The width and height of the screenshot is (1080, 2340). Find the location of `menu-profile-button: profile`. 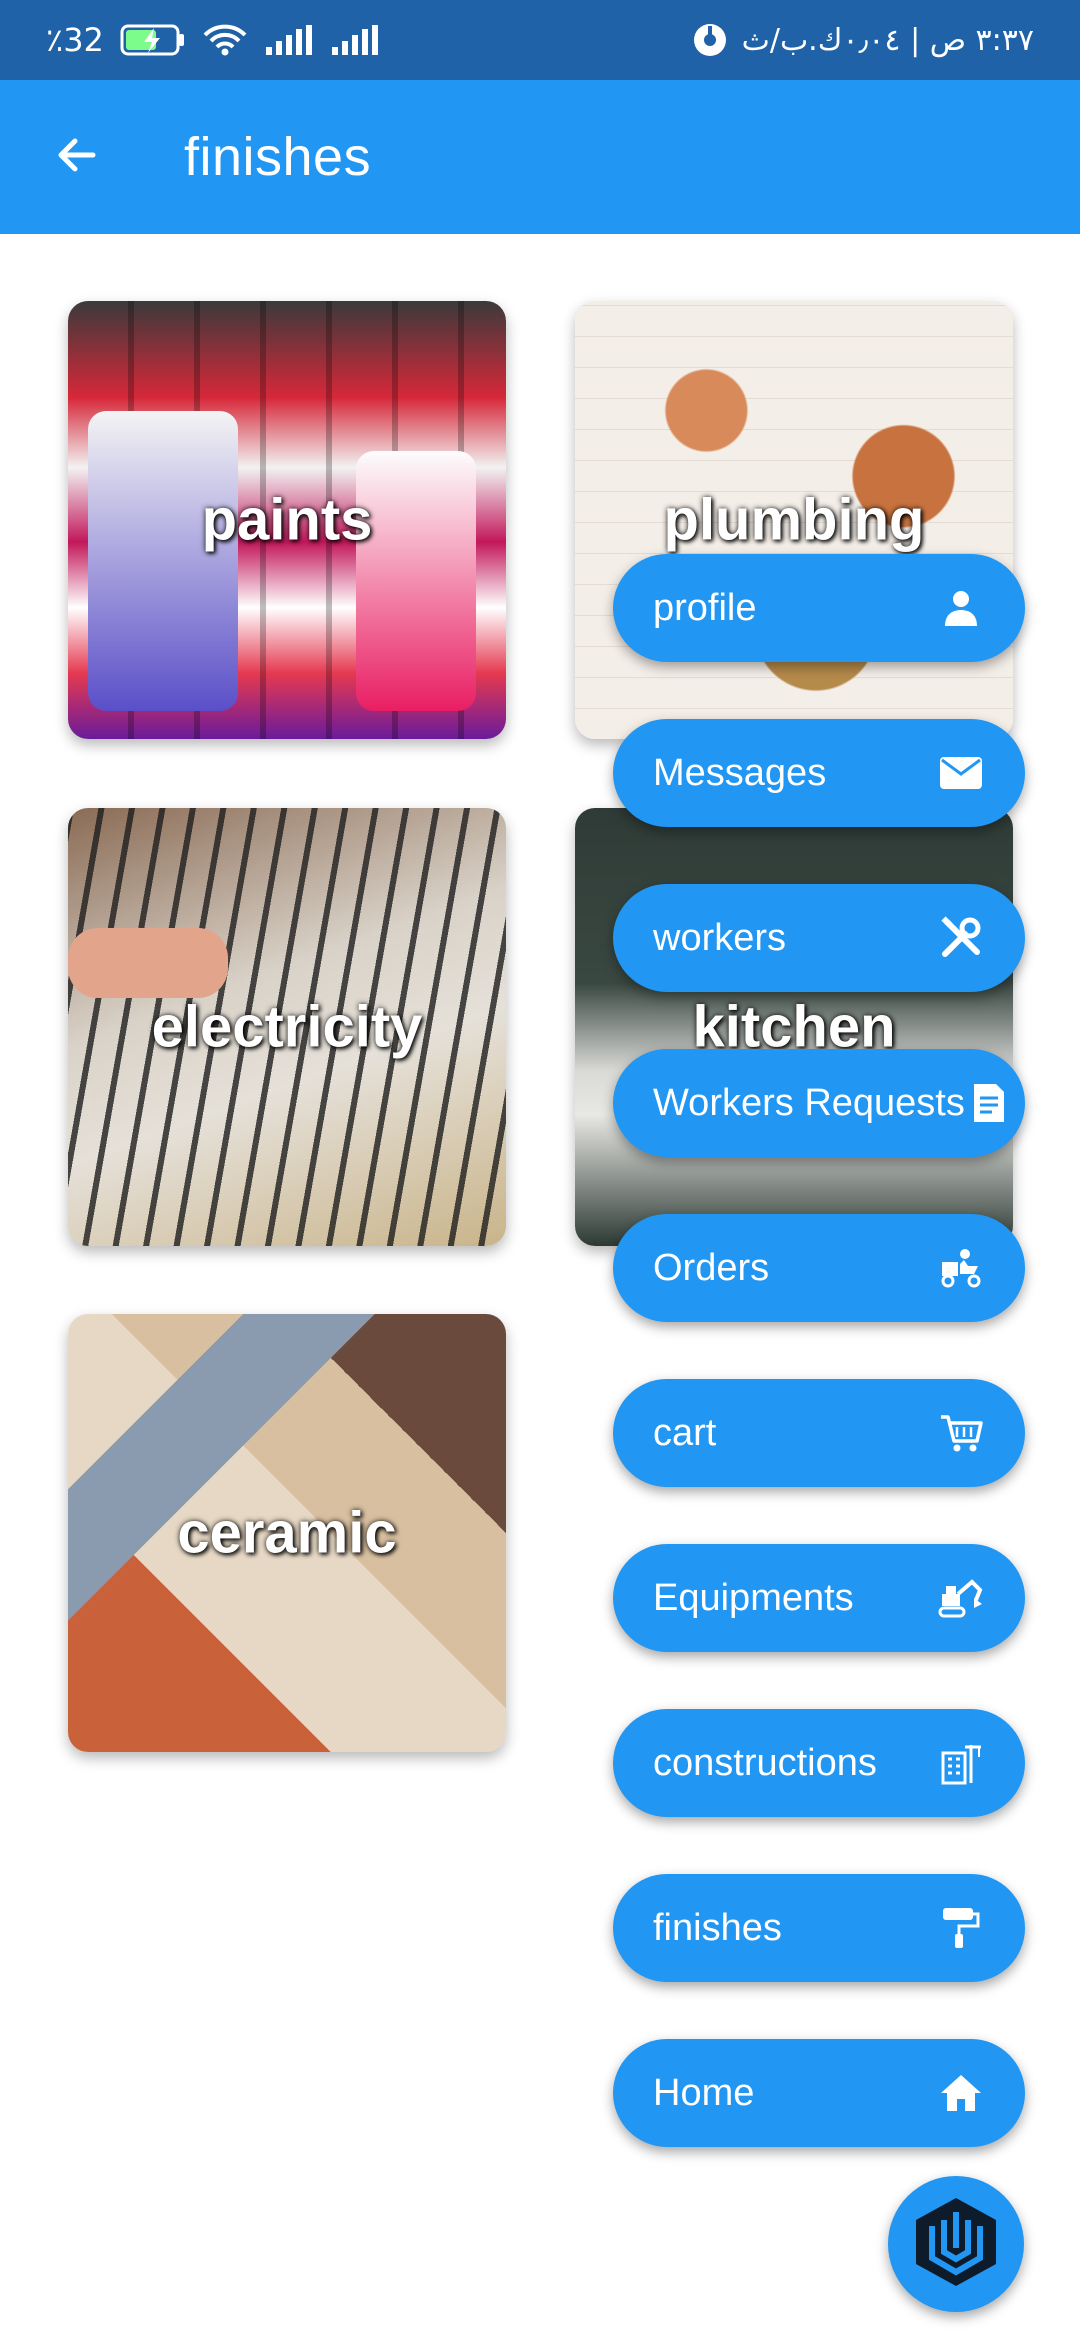

menu-profile-button: profile is located at coordinates (819, 608).